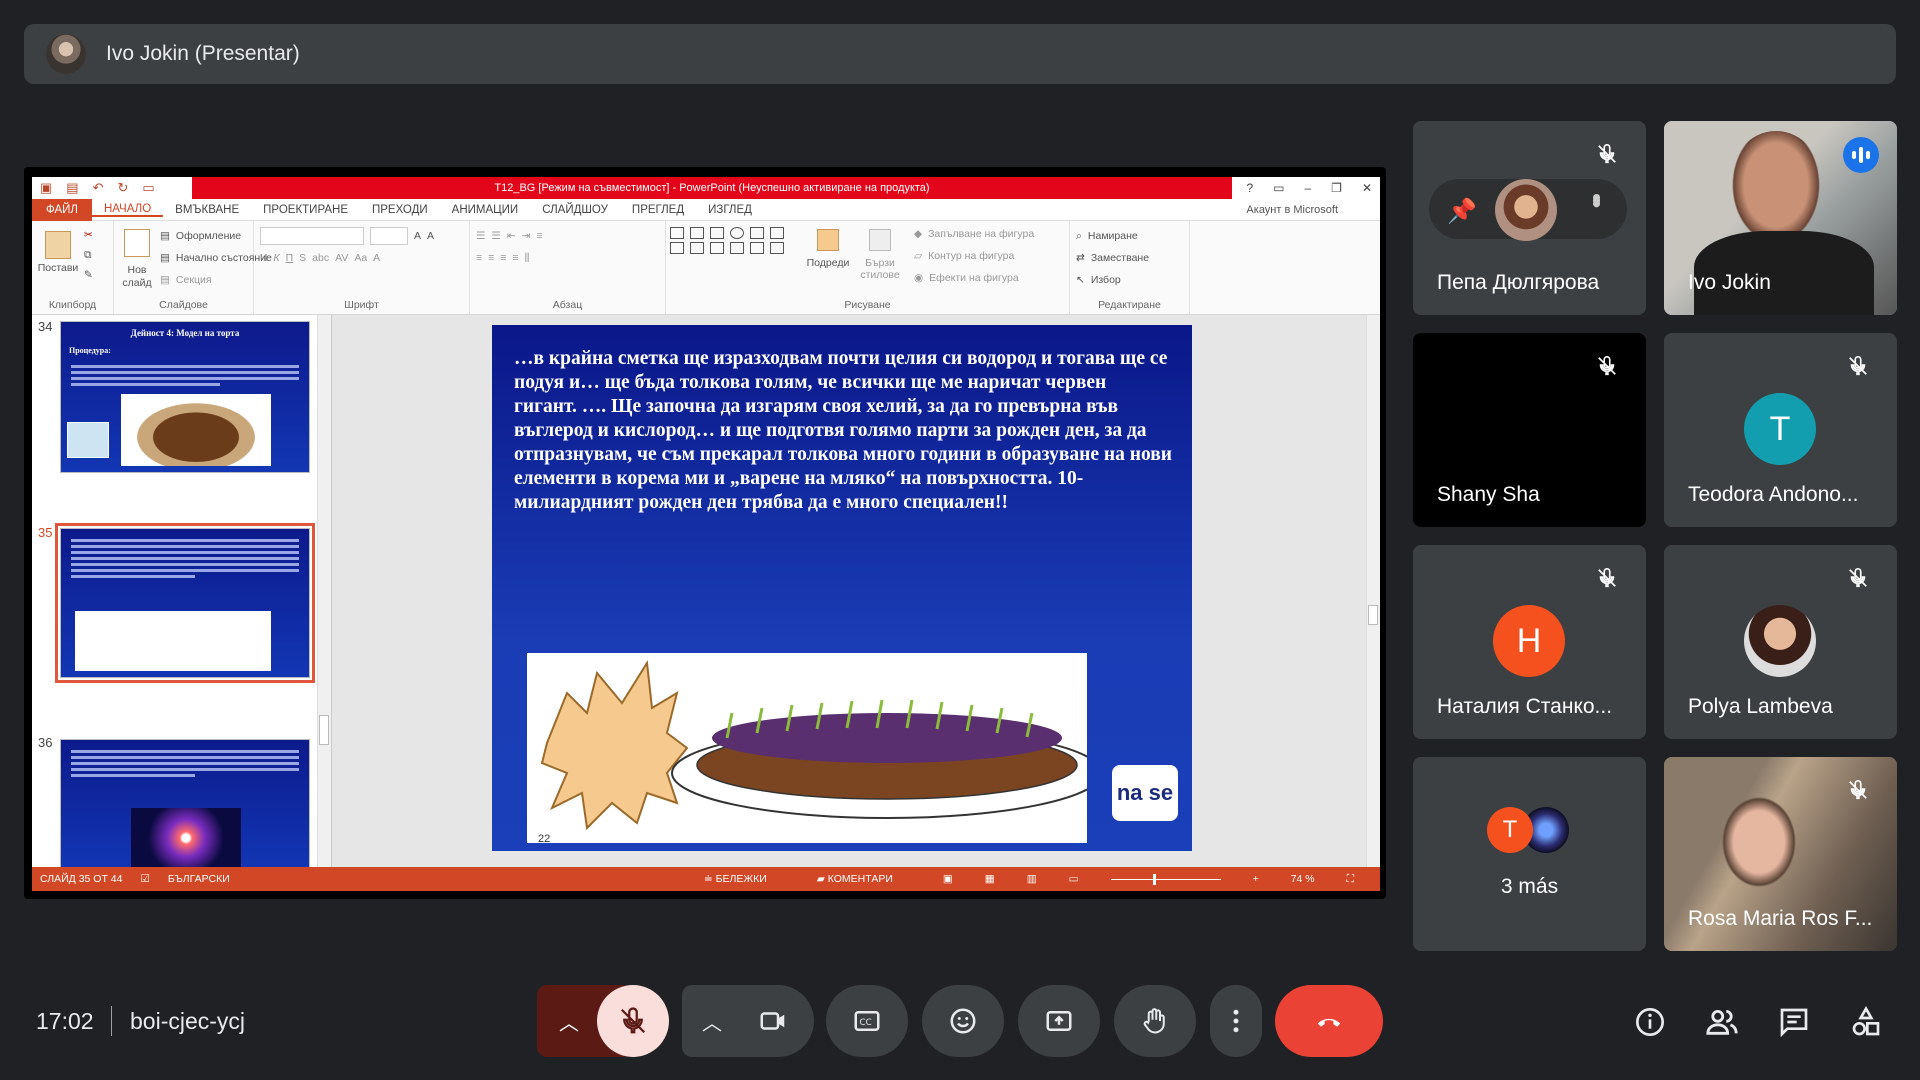 The image size is (1920, 1080). What do you see at coordinates (485, 210) in the screenshot?
I see `tab-animations: АНИМАЦИИ` at bounding box center [485, 210].